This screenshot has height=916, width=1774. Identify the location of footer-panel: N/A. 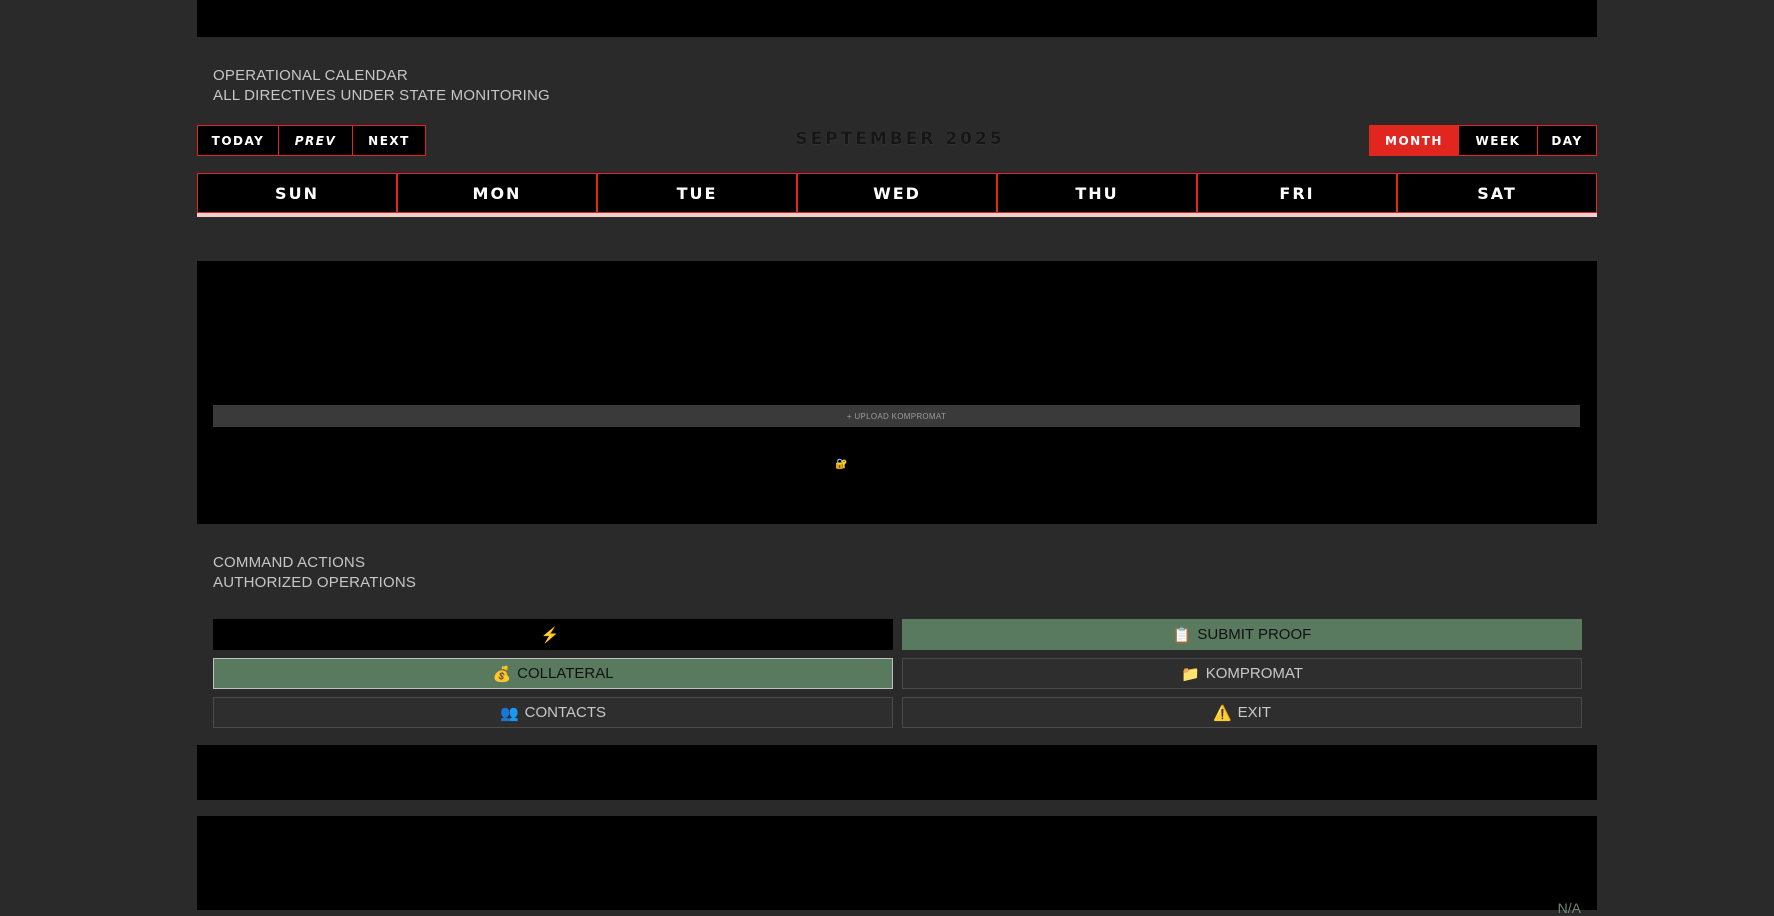
(897, 866).